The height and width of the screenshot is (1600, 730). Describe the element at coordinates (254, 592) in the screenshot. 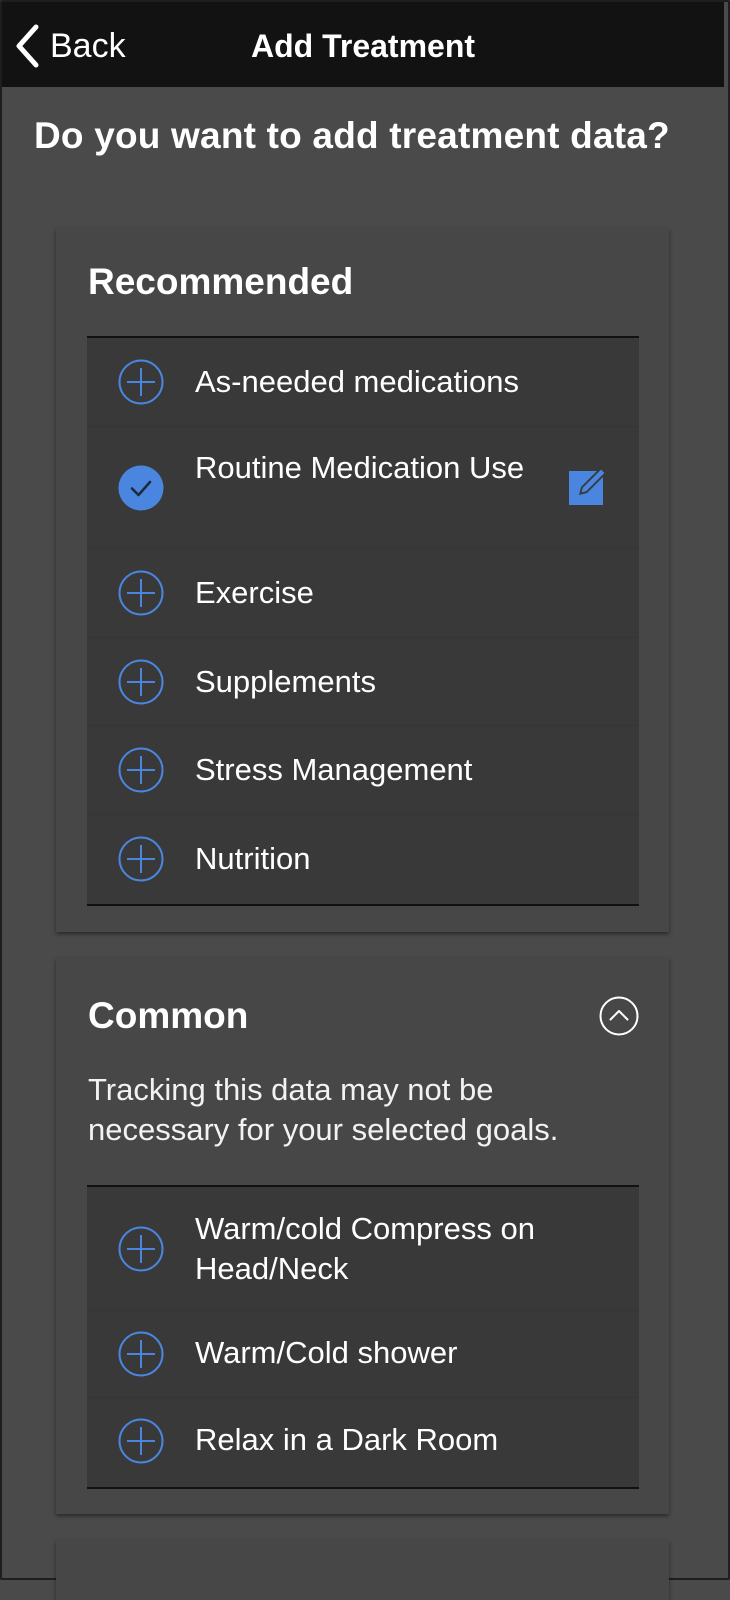

I see `treatment-label: Exercise` at that location.